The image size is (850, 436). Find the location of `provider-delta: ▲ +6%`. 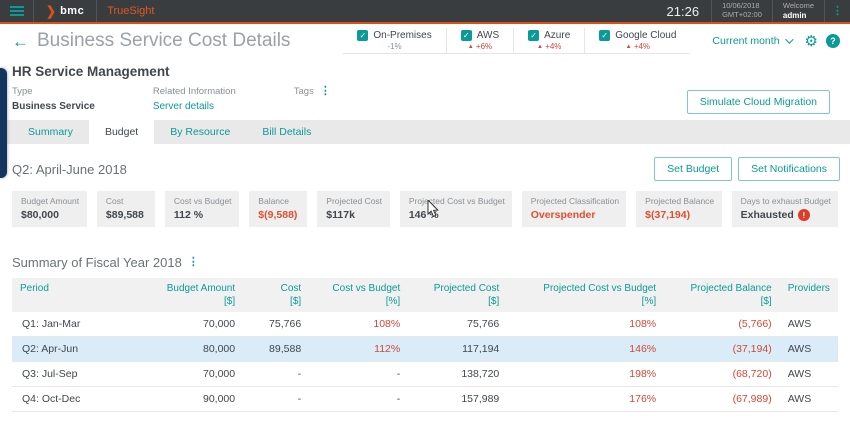

provider-delta: ▲ +6% is located at coordinates (480, 46).